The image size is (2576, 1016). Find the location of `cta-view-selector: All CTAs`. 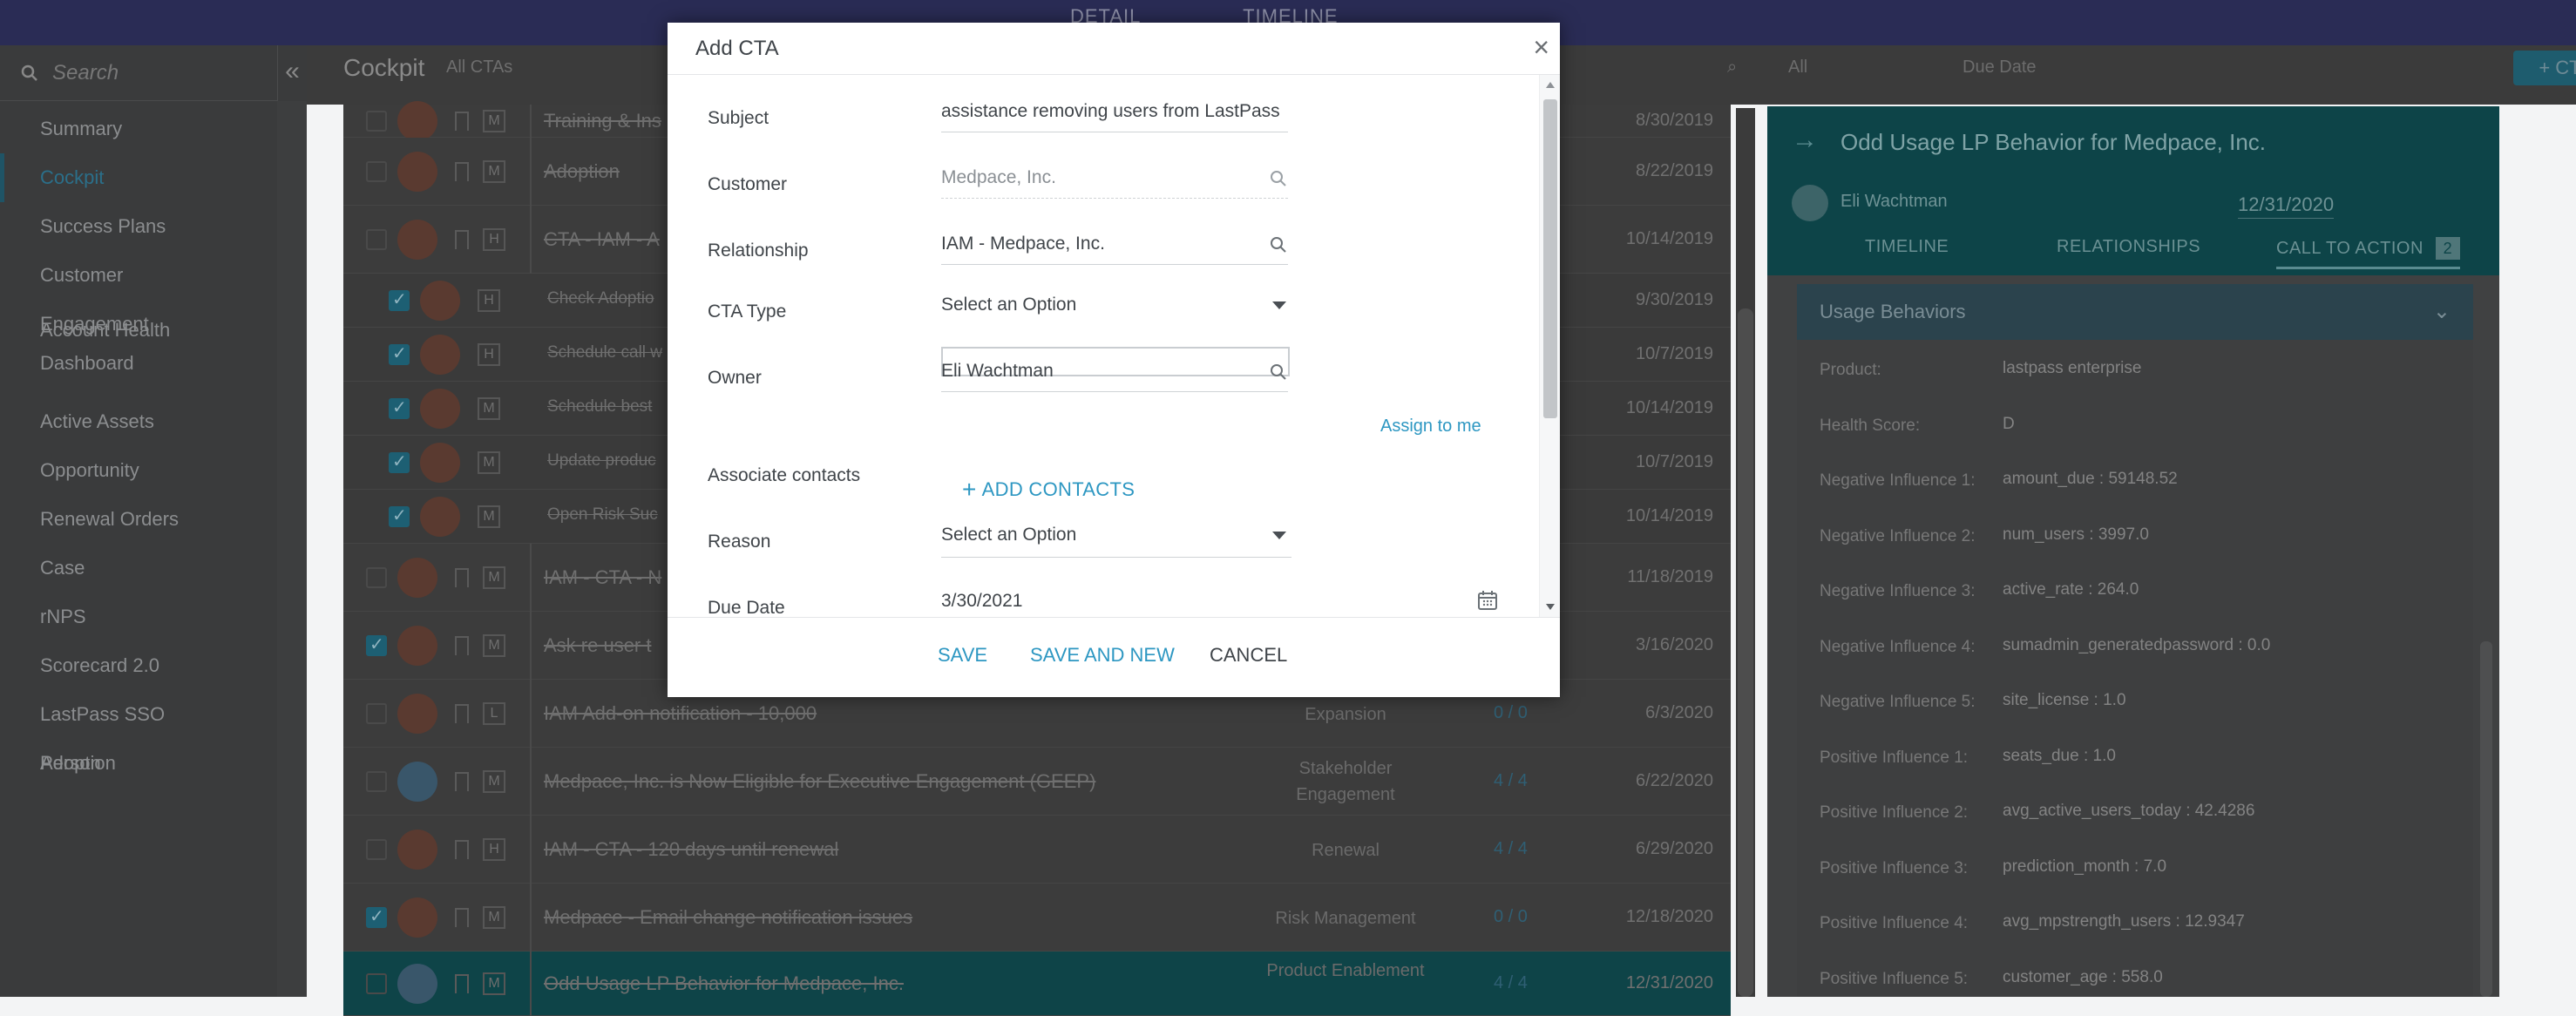

cta-view-selector: All CTAs is located at coordinates (479, 68).